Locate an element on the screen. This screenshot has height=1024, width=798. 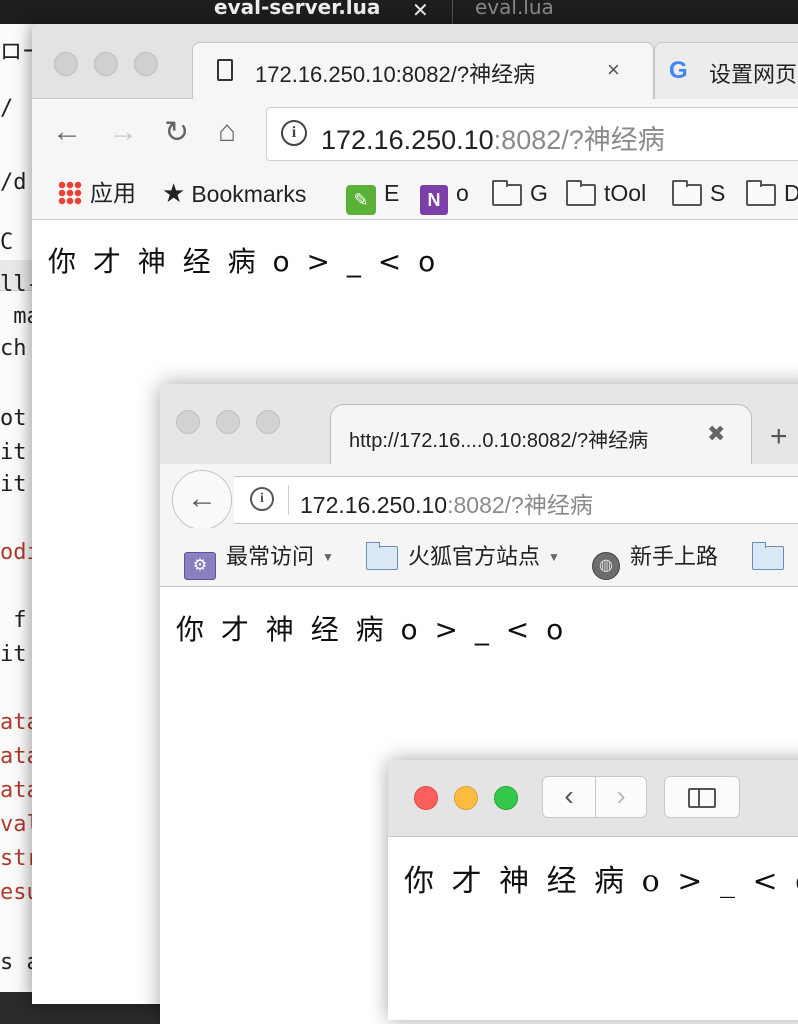
code-line: ot is located at coordinates (13, 418).